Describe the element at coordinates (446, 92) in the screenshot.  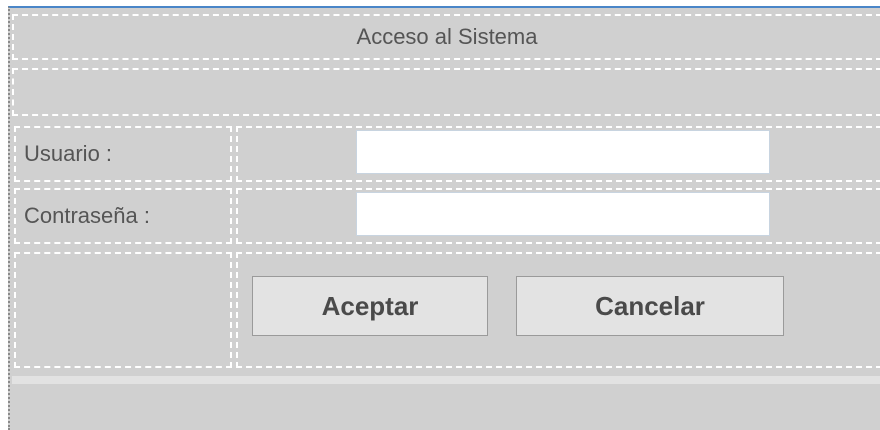
I see `message-cell` at that location.